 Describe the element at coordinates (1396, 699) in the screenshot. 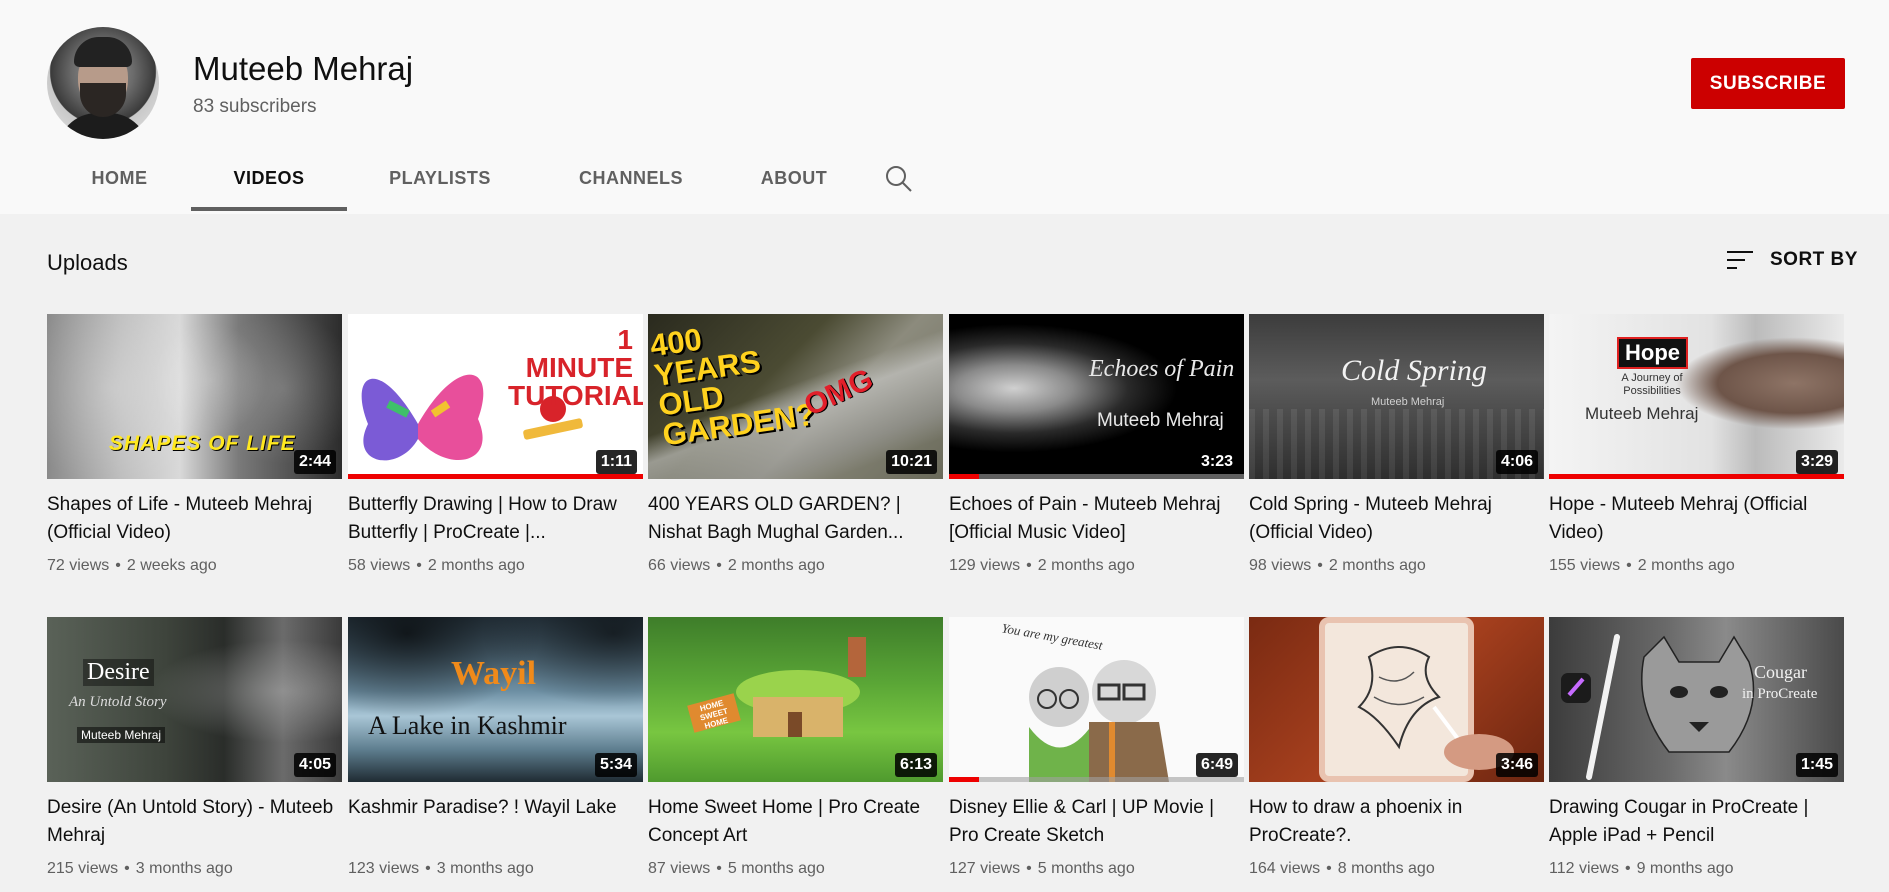

I see `video-thumbnail: 3:46` at that location.